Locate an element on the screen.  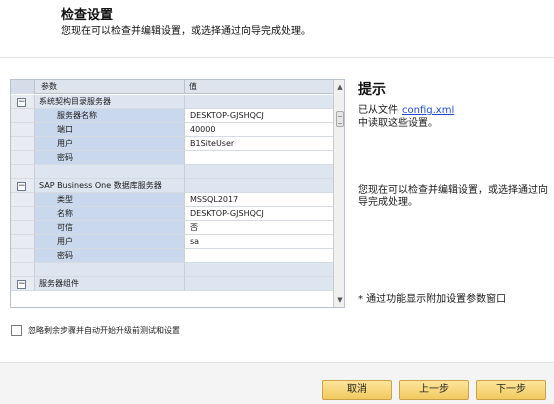
table-row: 服务器名称 DESKTOP-GJSHQCJ is located at coordinates (172, 116).